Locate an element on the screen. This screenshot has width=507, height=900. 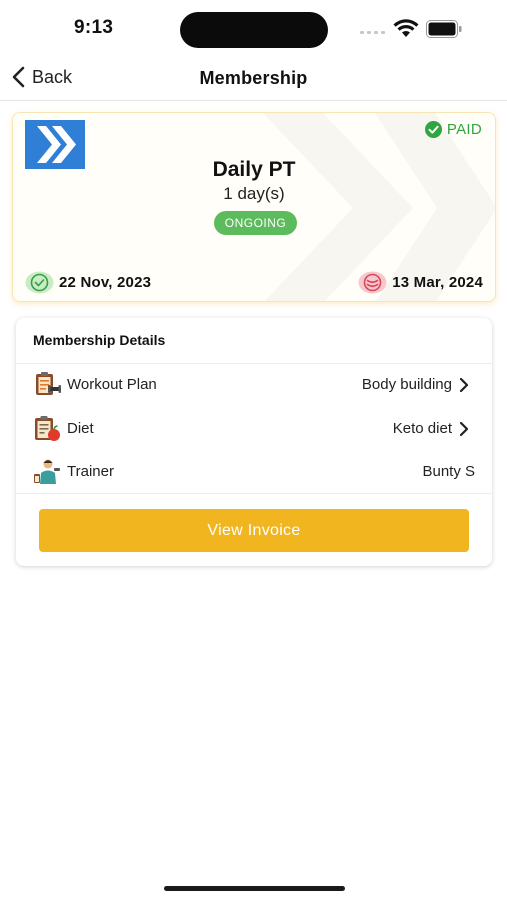
paid-label: PAID is located at coordinates (464, 129).